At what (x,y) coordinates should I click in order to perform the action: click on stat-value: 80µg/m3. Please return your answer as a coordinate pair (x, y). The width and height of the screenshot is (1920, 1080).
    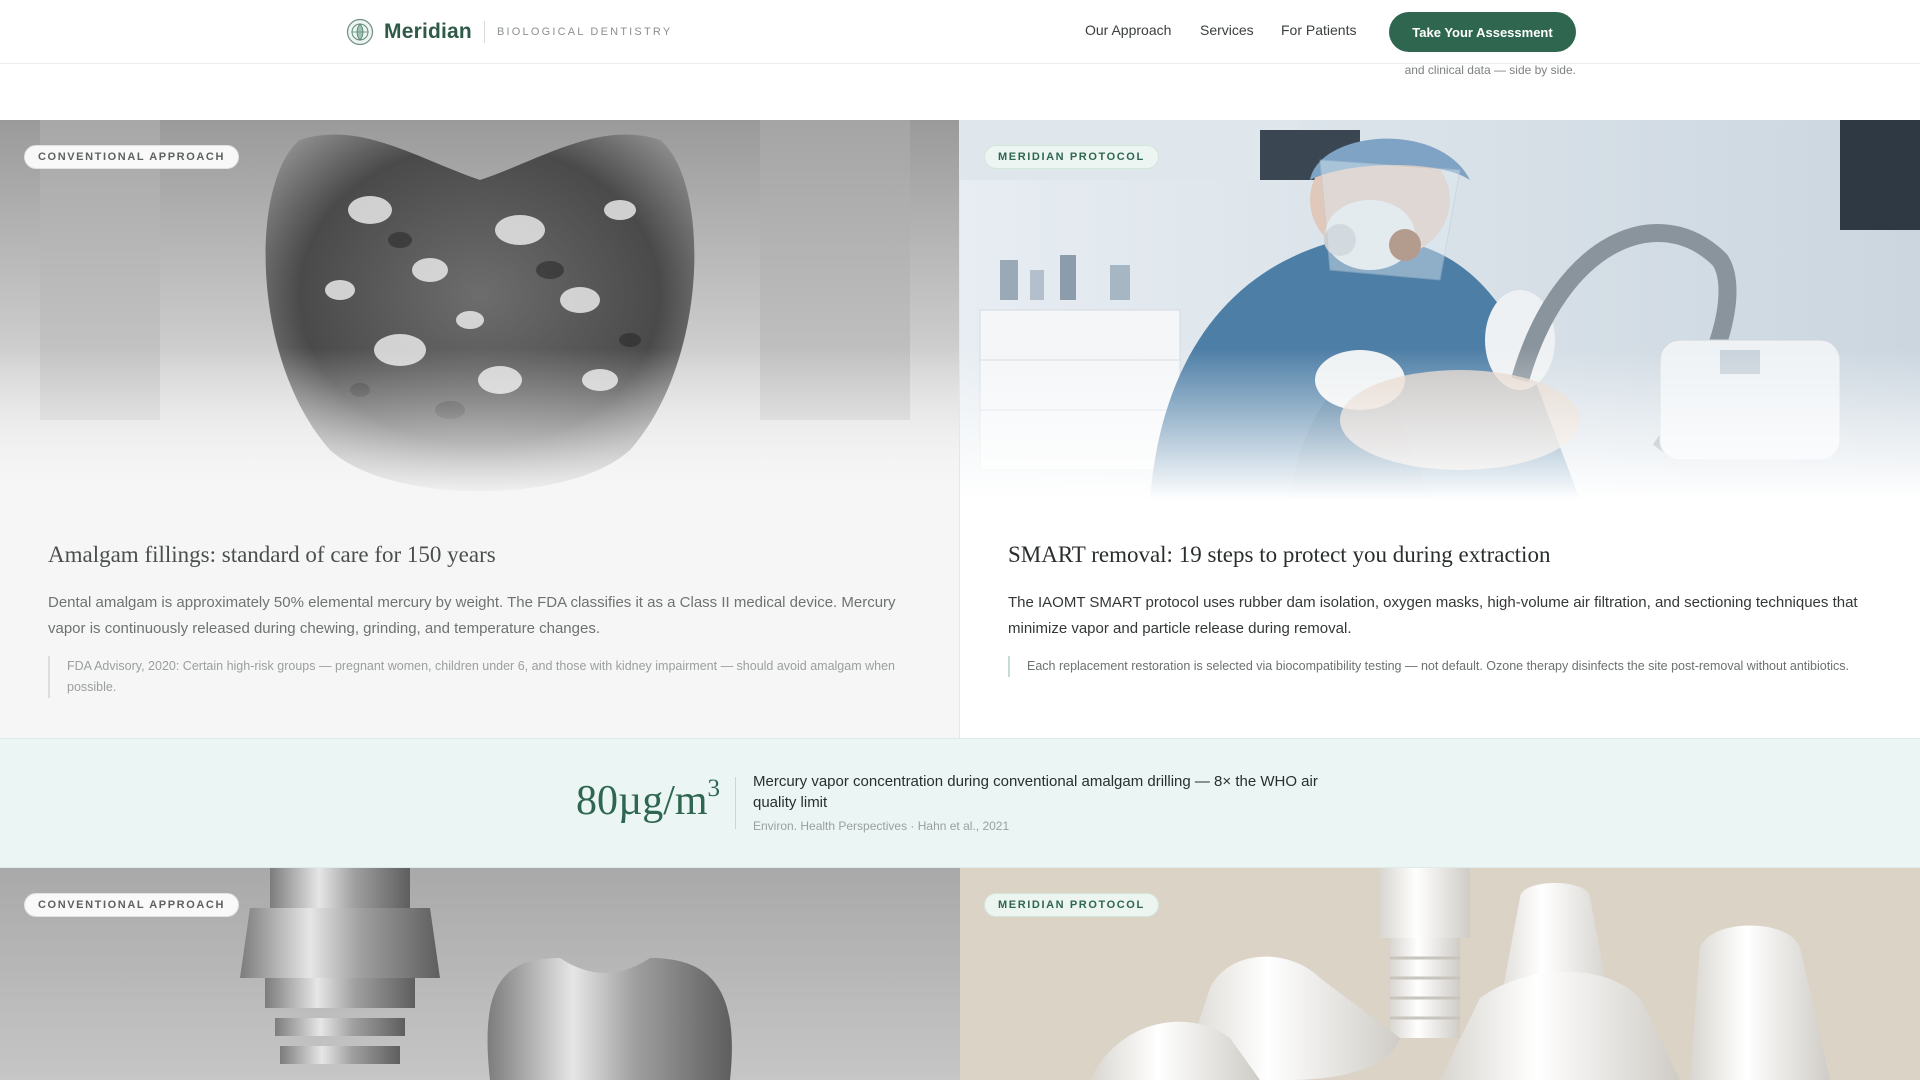
    Looking at the image, I should click on (648, 800).